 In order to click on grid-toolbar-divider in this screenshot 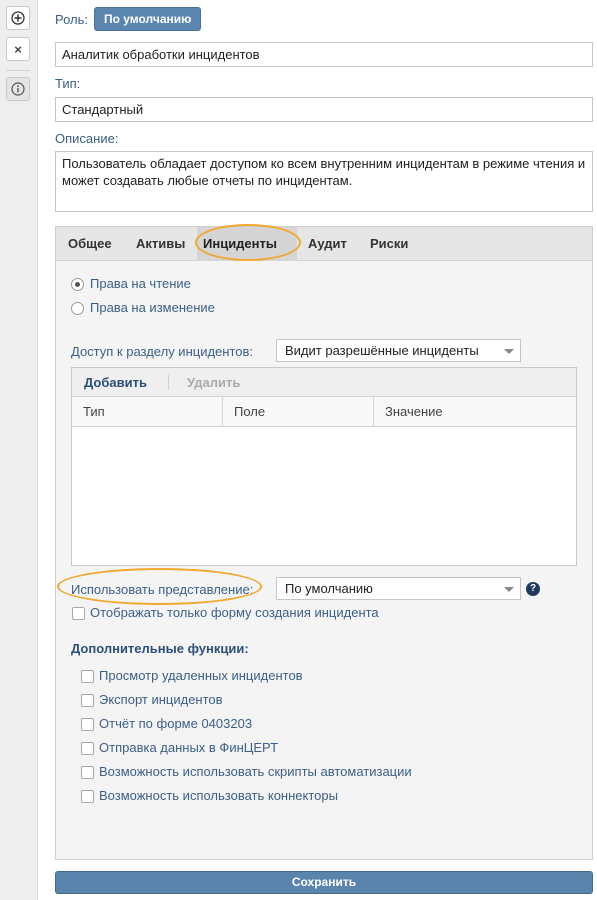, I will do `click(168, 382)`.